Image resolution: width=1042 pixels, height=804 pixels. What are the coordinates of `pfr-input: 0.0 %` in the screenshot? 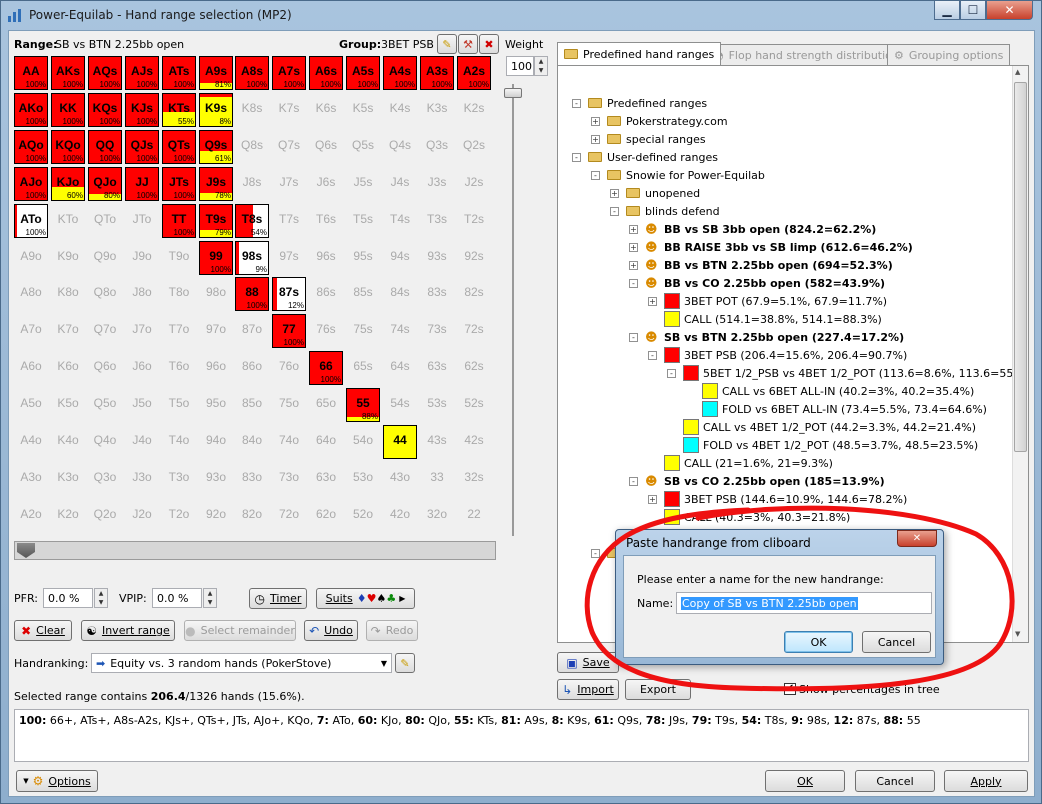 It's located at (68, 598).